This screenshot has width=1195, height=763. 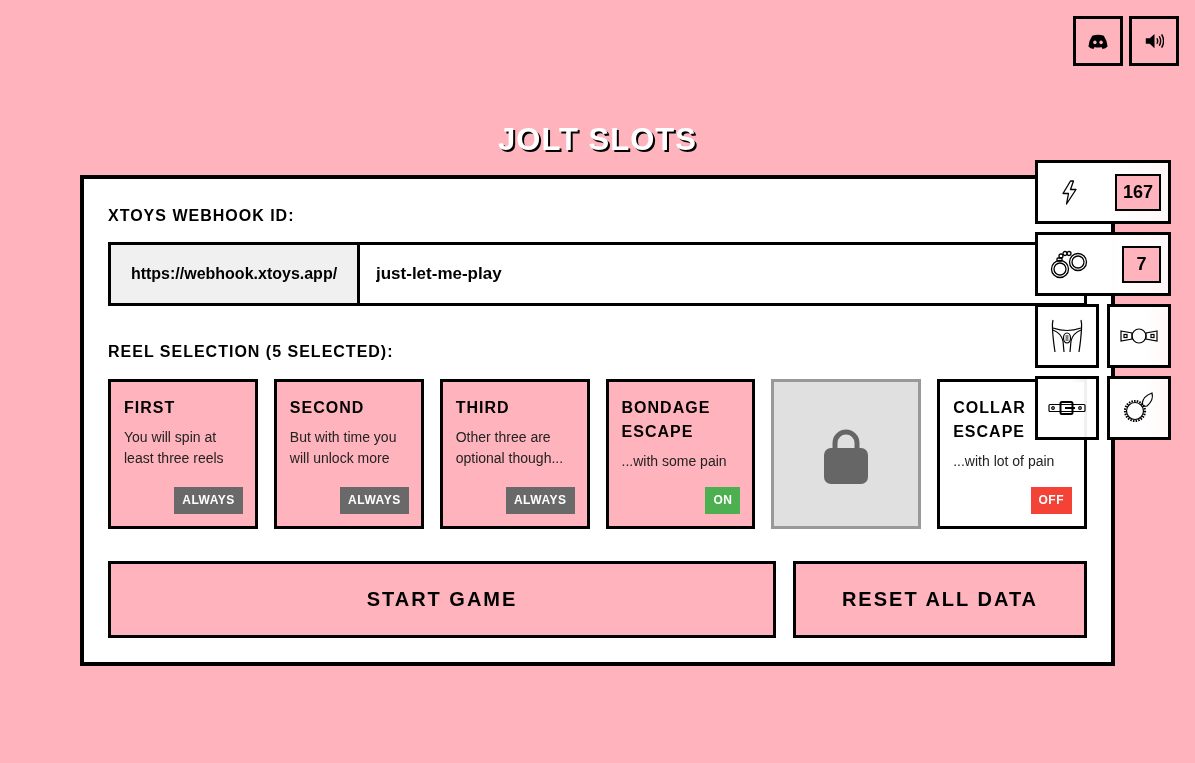 I want to click on counter-value: 167, so click(x=1137, y=192).